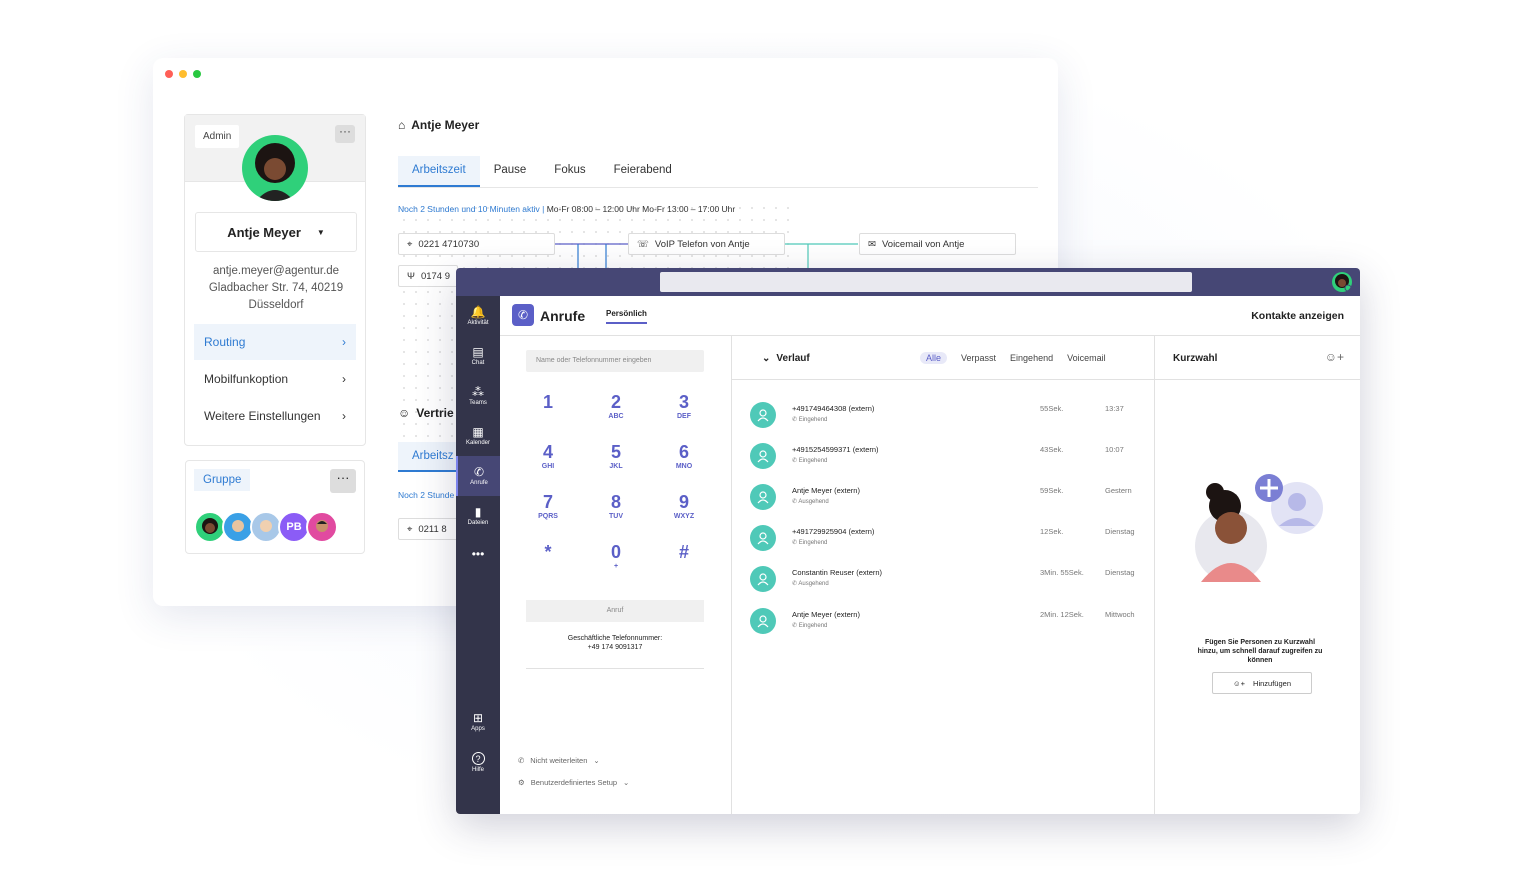 This screenshot has height=874, width=1514. Describe the element at coordinates (1342, 282) in the screenshot. I see `user-avatar` at that location.